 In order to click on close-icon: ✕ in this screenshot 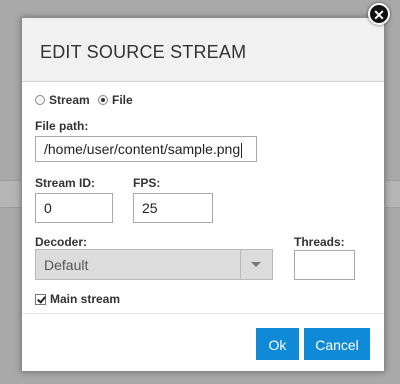, I will do `click(379, 14)`.